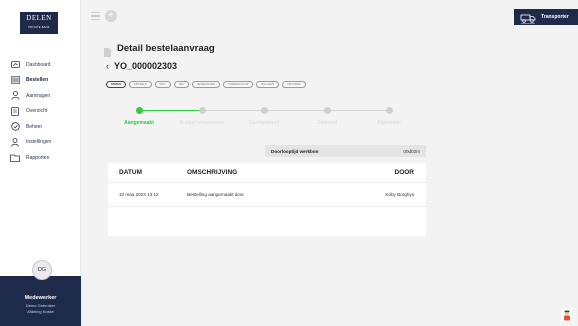 The width and height of the screenshot is (578, 326). What do you see at coordinates (39, 18) in the screenshot?
I see `logo-name: DELEN` at bounding box center [39, 18].